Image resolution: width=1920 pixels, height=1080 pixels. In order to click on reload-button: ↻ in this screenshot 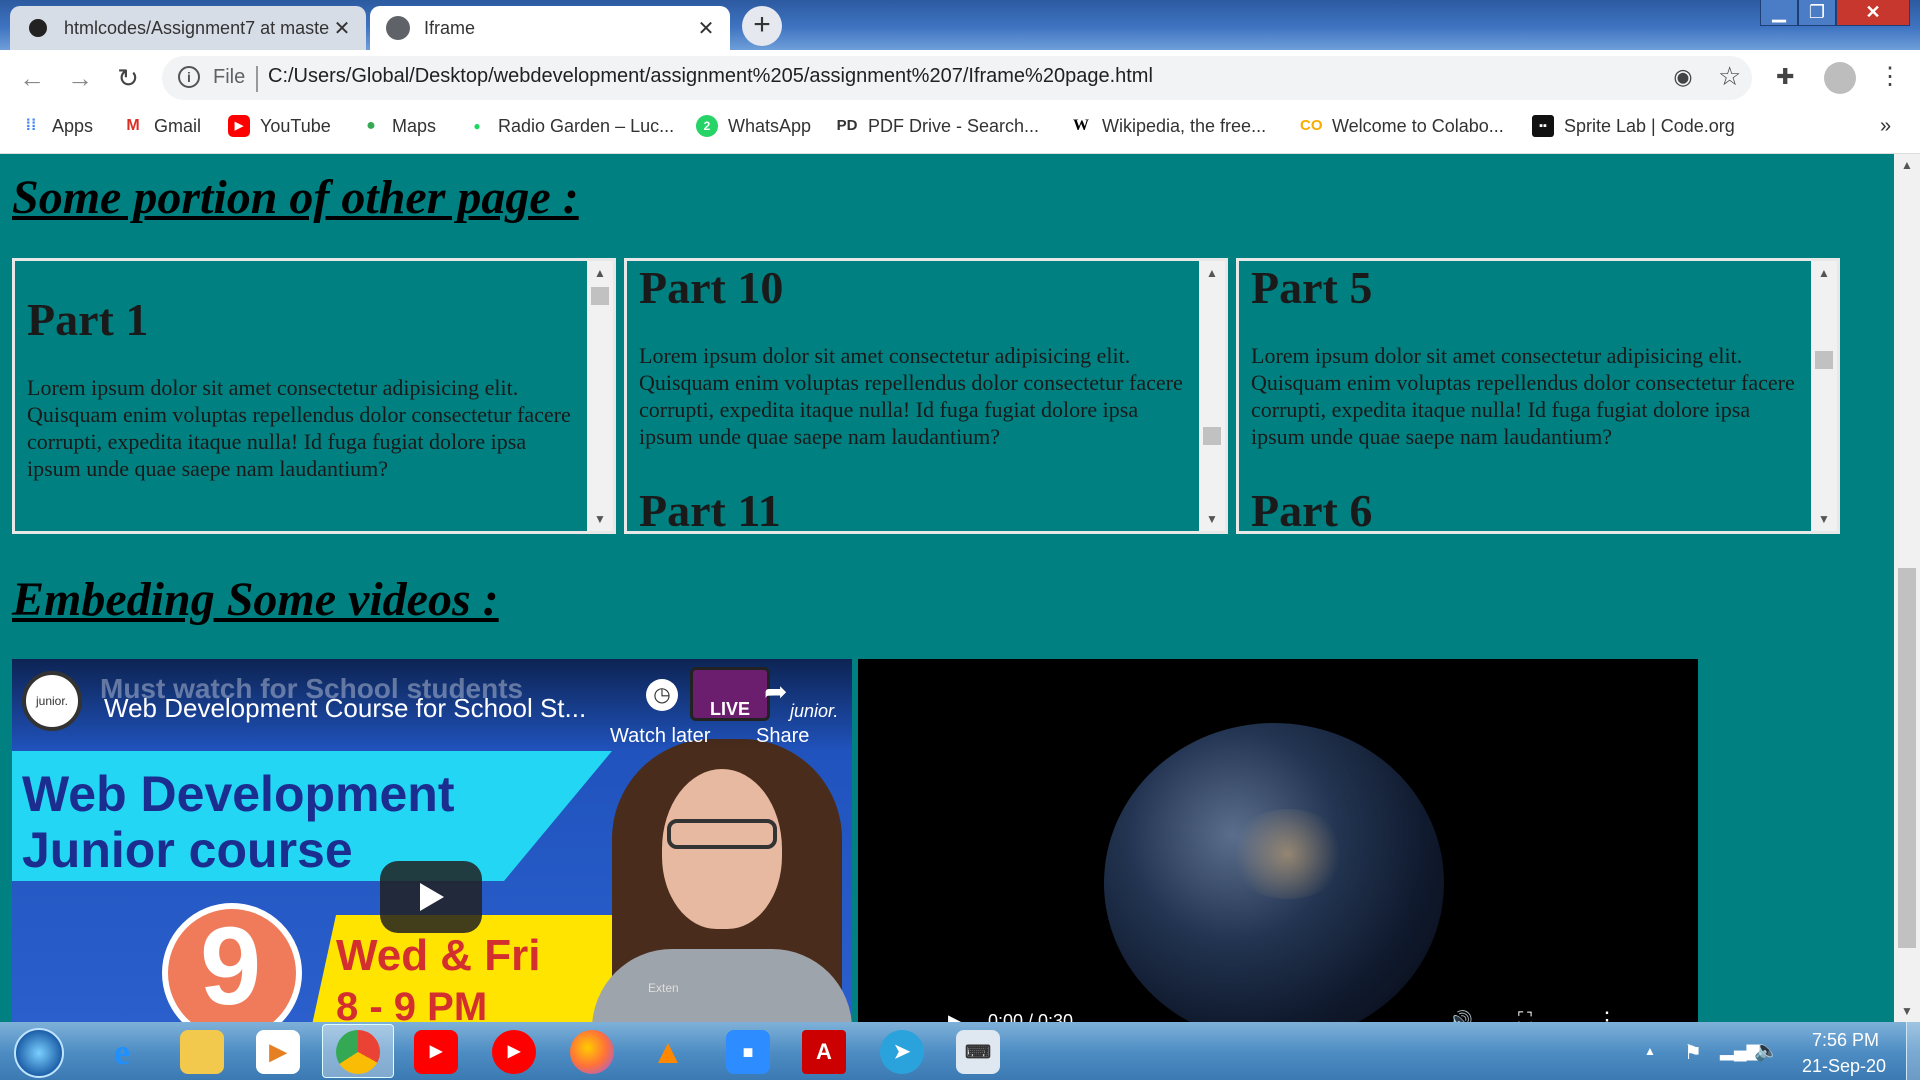, I will do `click(128, 78)`.